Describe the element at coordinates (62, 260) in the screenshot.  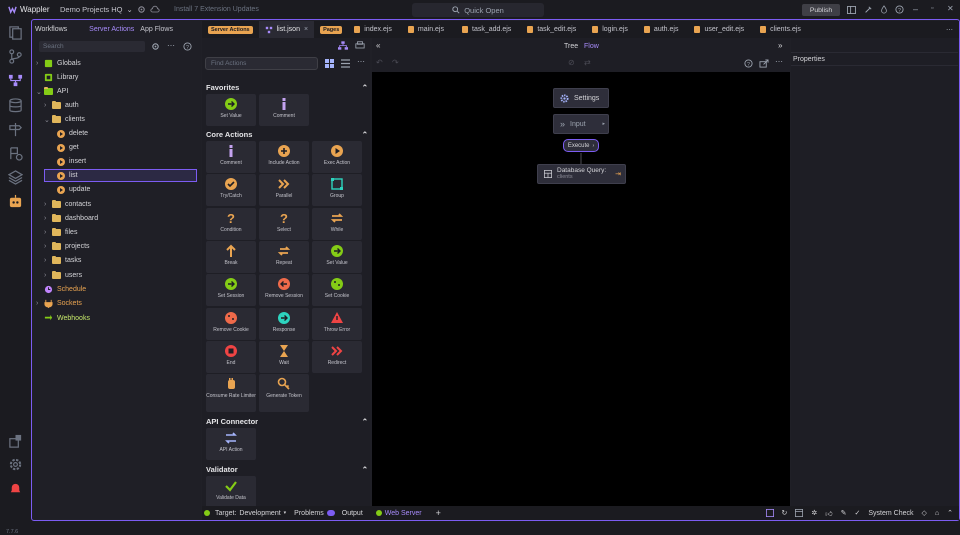
I see `tree-item-tasks: › tasks` at that location.